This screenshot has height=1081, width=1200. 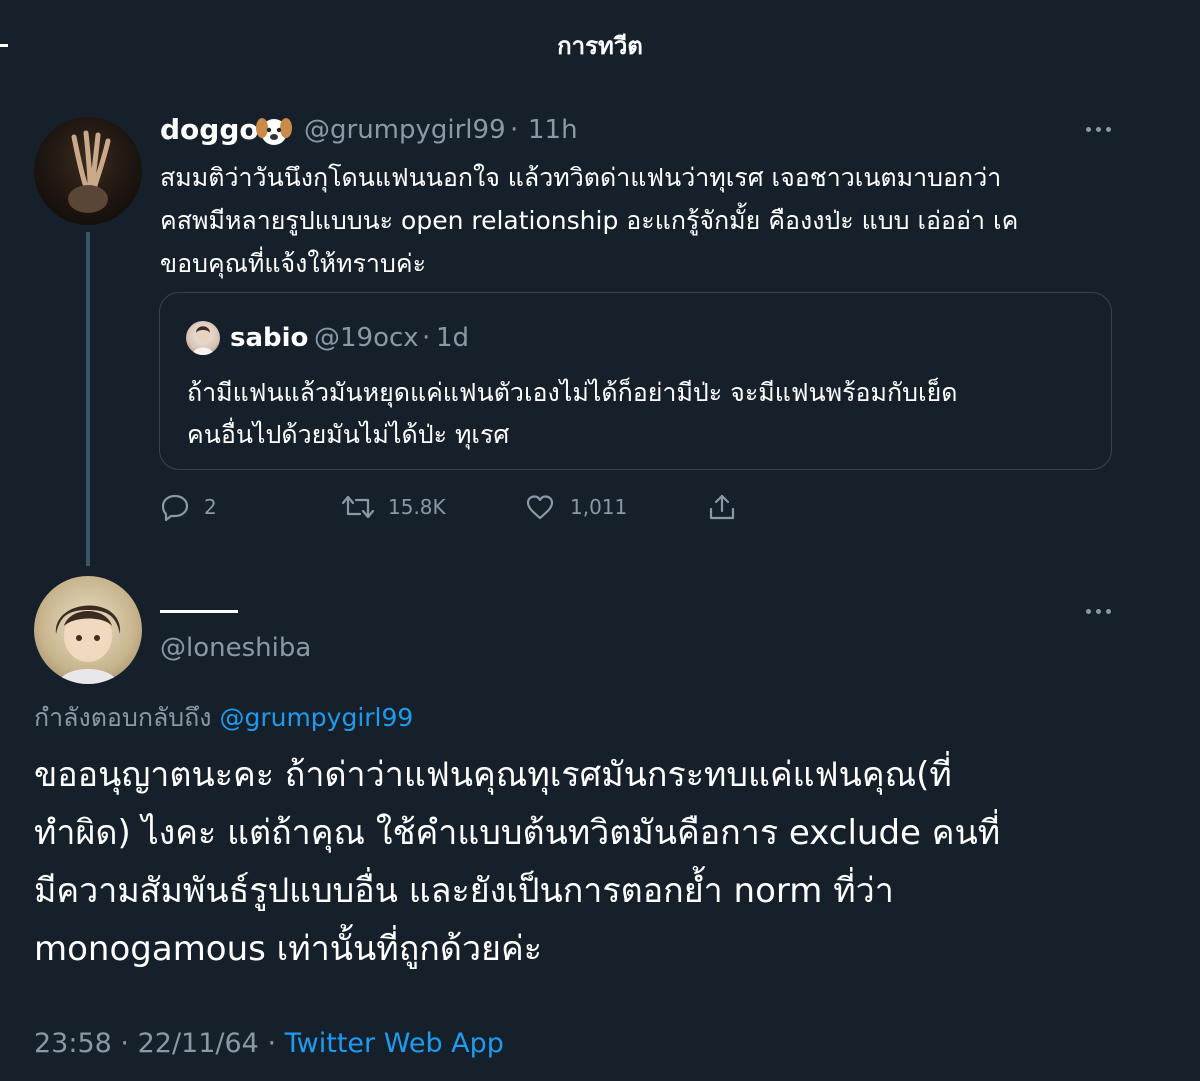 I want to click on retweet-icon, so click(x=358, y=507).